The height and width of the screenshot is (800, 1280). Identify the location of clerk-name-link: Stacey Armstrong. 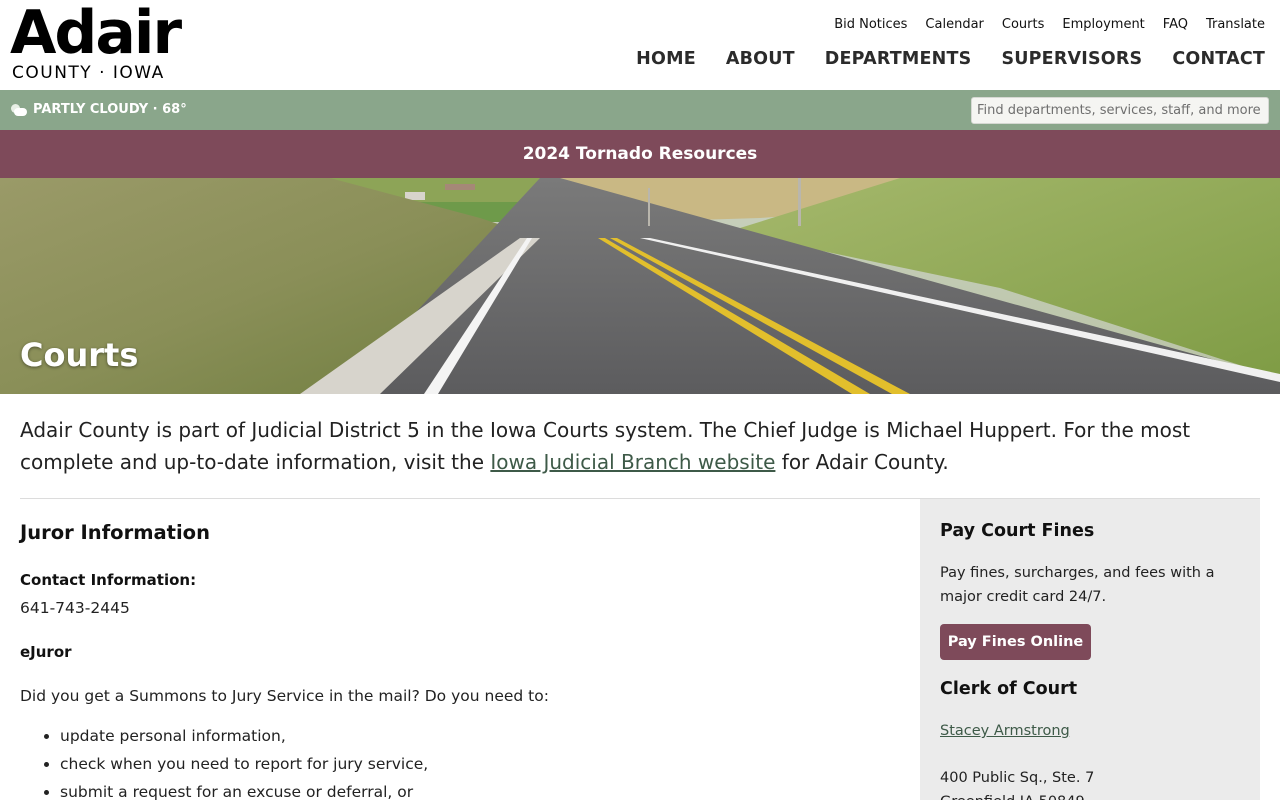
(1005, 731).